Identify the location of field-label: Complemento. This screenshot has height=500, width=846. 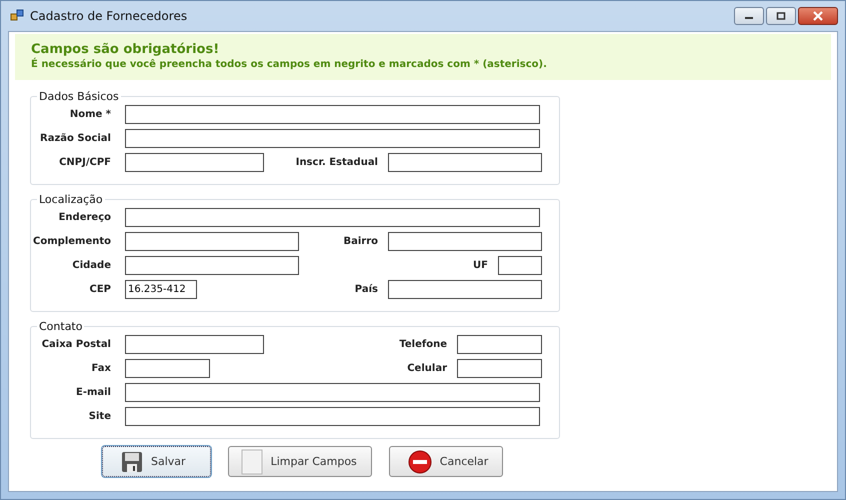
(71, 241).